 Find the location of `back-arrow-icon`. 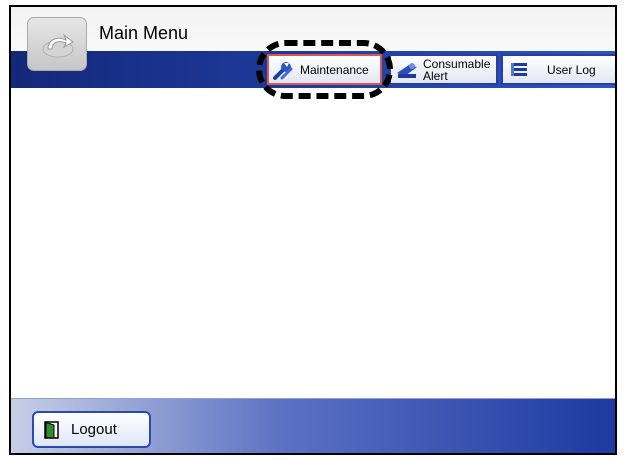

back-arrow-icon is located at coordinates (58, 45).